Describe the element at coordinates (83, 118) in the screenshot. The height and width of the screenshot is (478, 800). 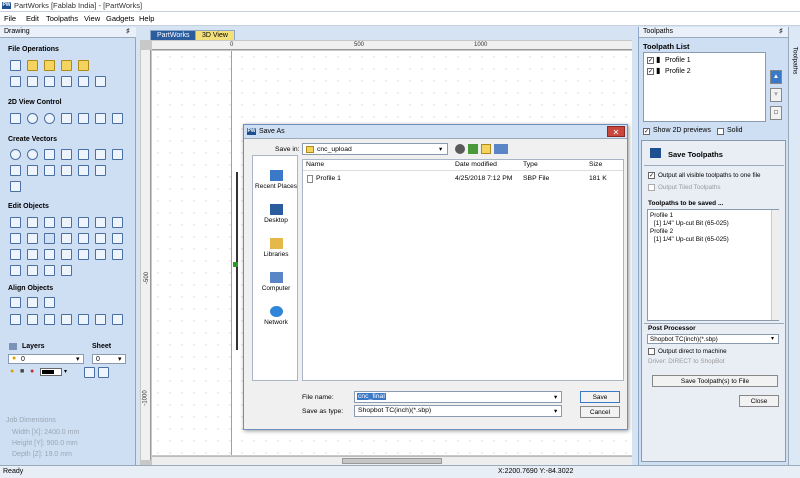
I see `zoom-selection-icon` at that location.